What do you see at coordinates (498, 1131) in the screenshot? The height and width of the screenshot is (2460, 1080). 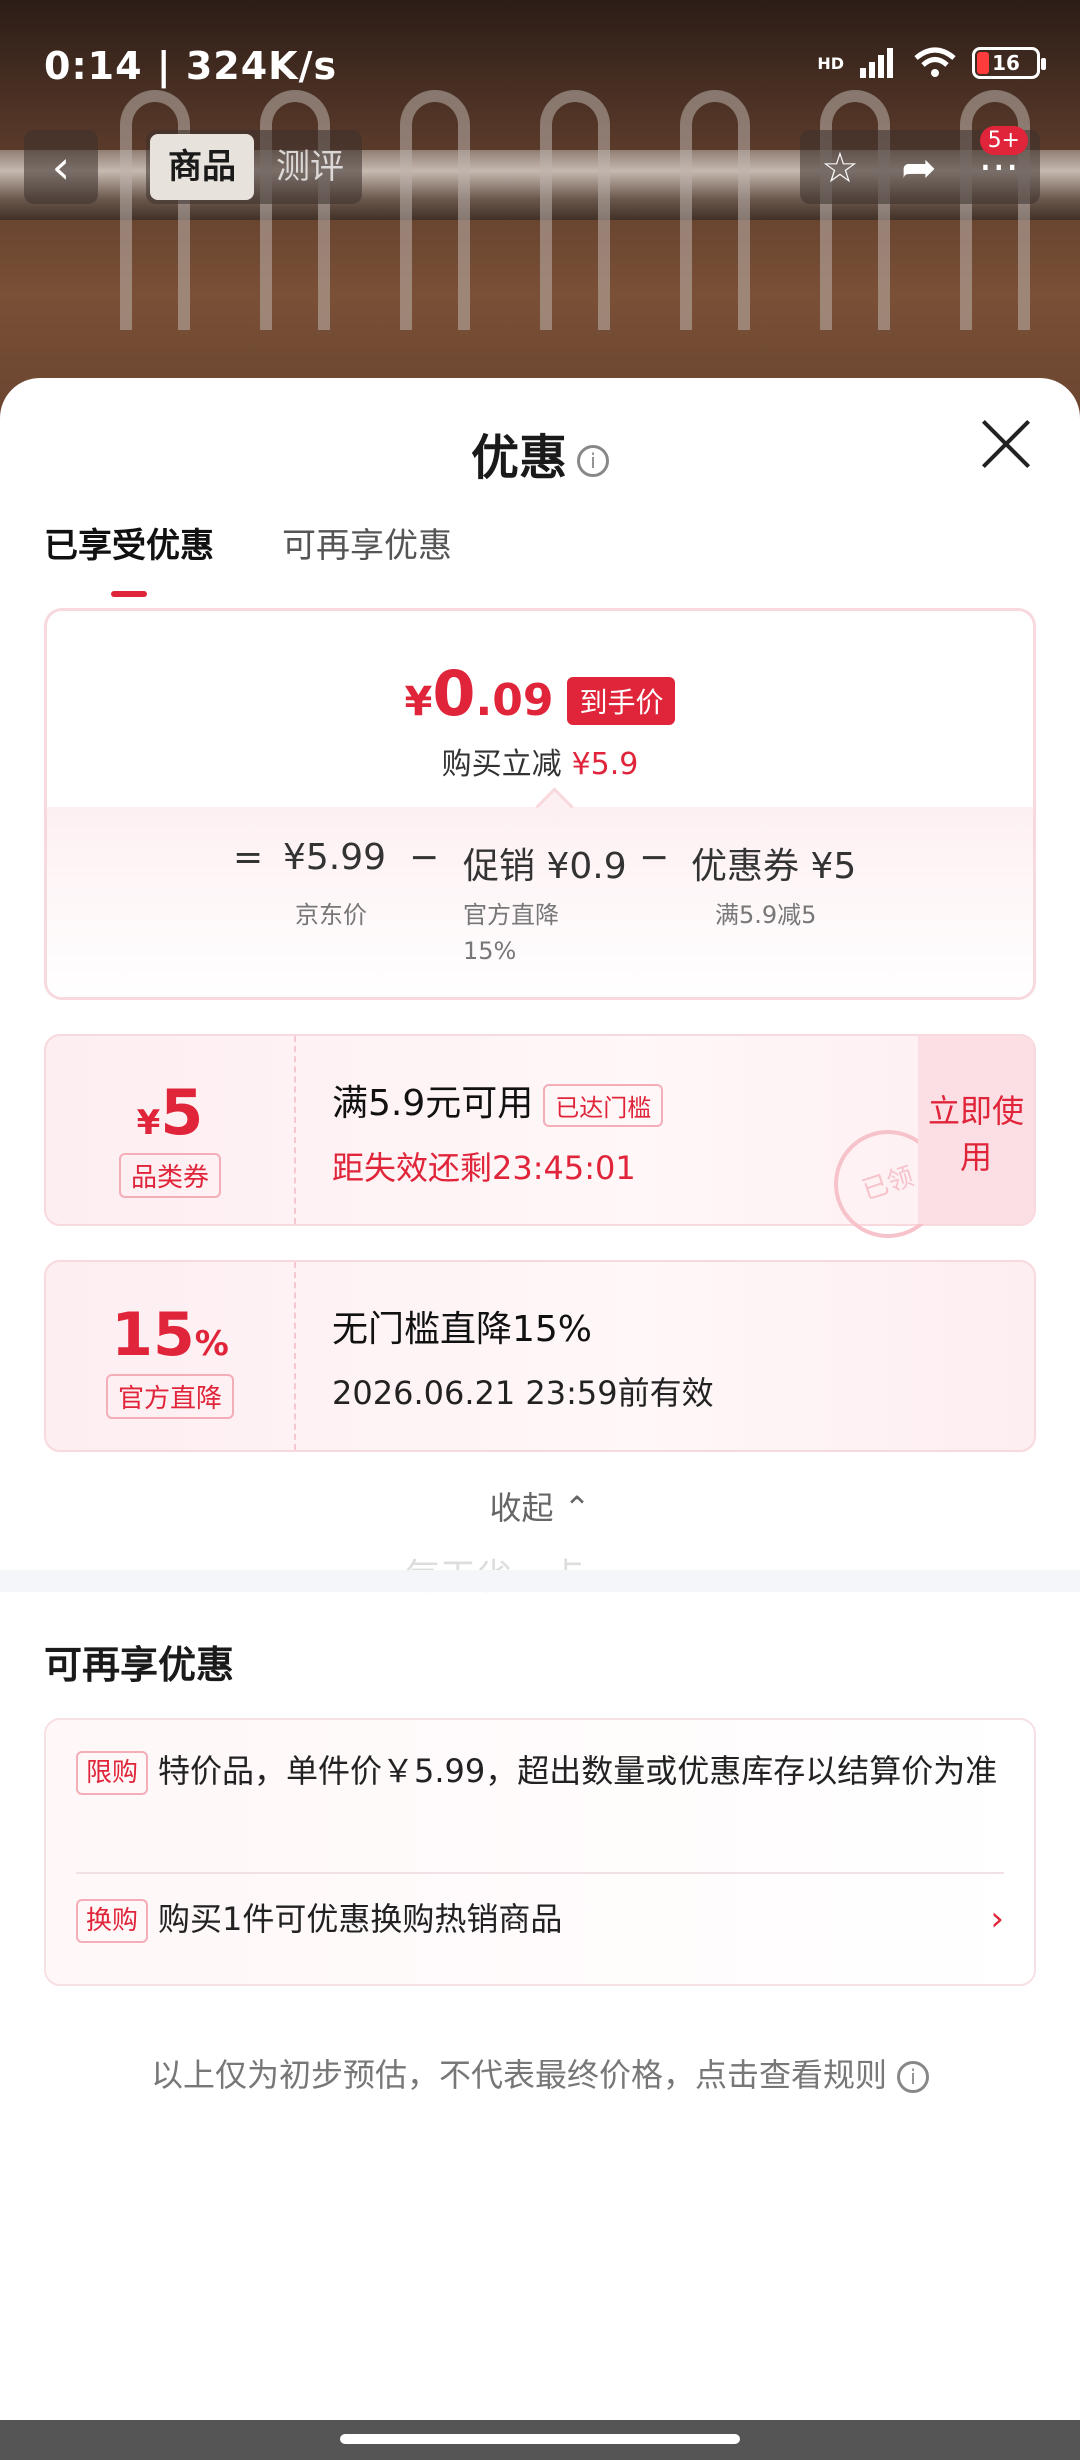 I see `coupon-details: 满5.9元可用 已达门槛 距失效还剩23:45:01` at bounding box center [498, 1131].